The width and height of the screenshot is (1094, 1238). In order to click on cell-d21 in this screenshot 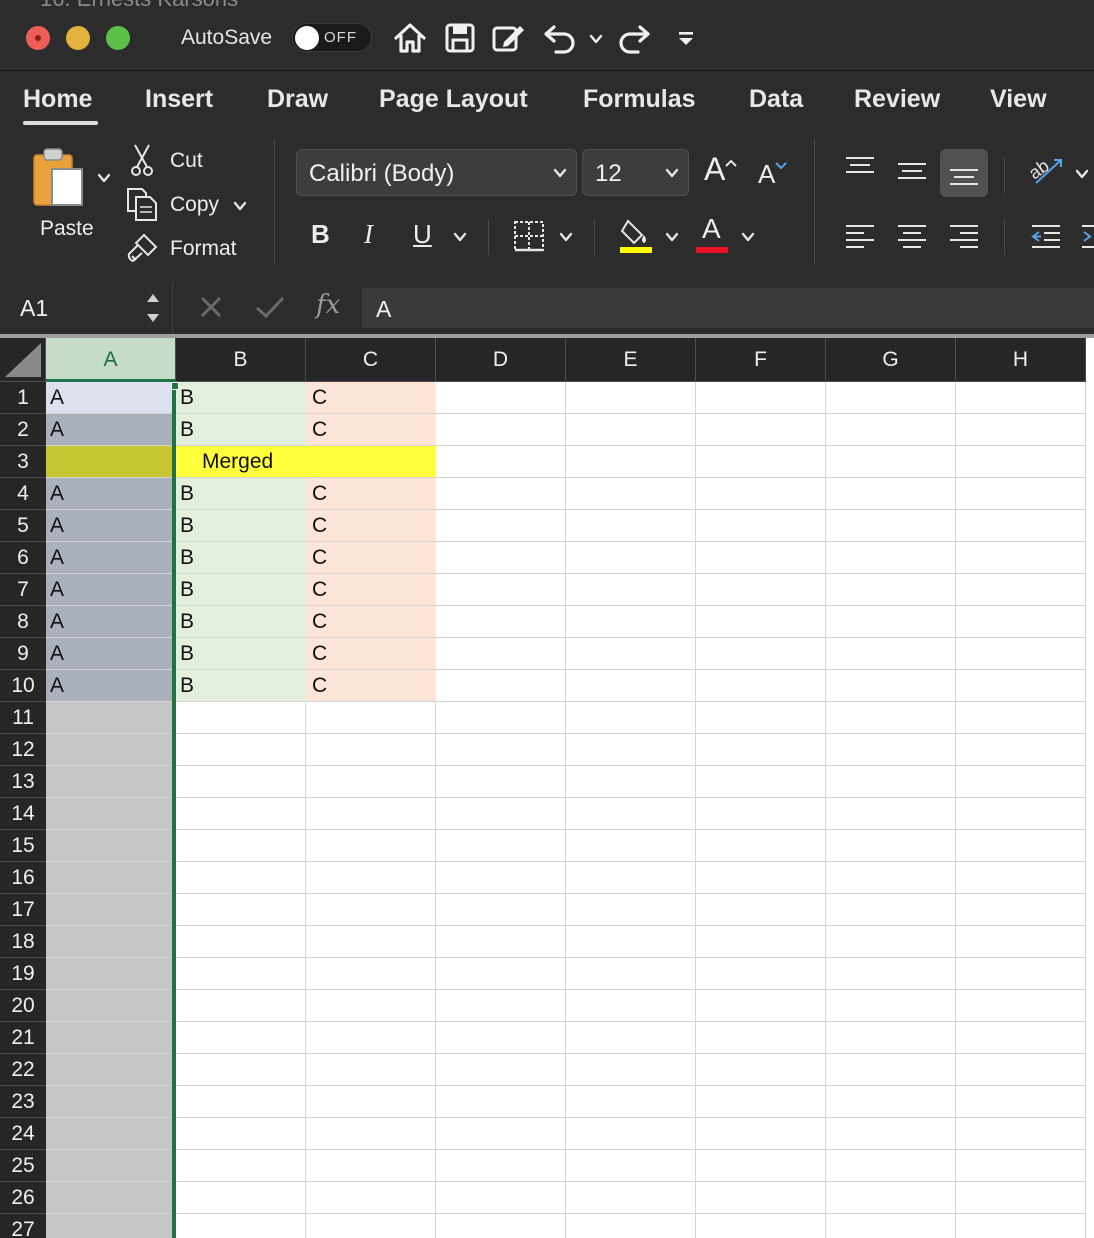, I will do `click(501, 1038)`.